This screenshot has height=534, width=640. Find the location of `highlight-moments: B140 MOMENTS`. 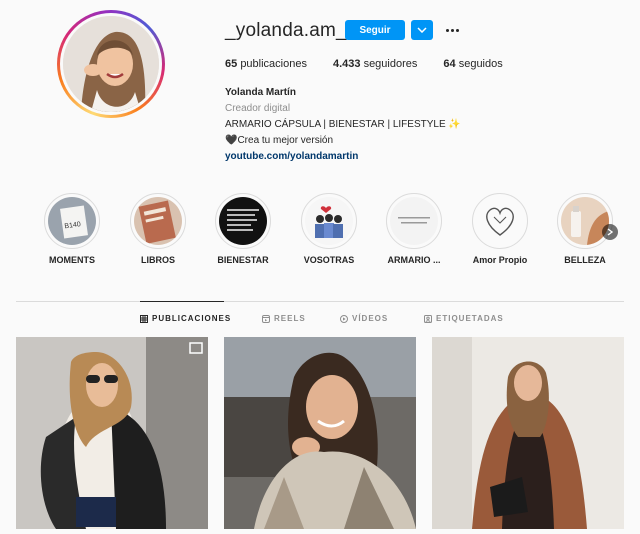

highlight-moments: B140 MOMENTS is located at coordinates (72, 229).